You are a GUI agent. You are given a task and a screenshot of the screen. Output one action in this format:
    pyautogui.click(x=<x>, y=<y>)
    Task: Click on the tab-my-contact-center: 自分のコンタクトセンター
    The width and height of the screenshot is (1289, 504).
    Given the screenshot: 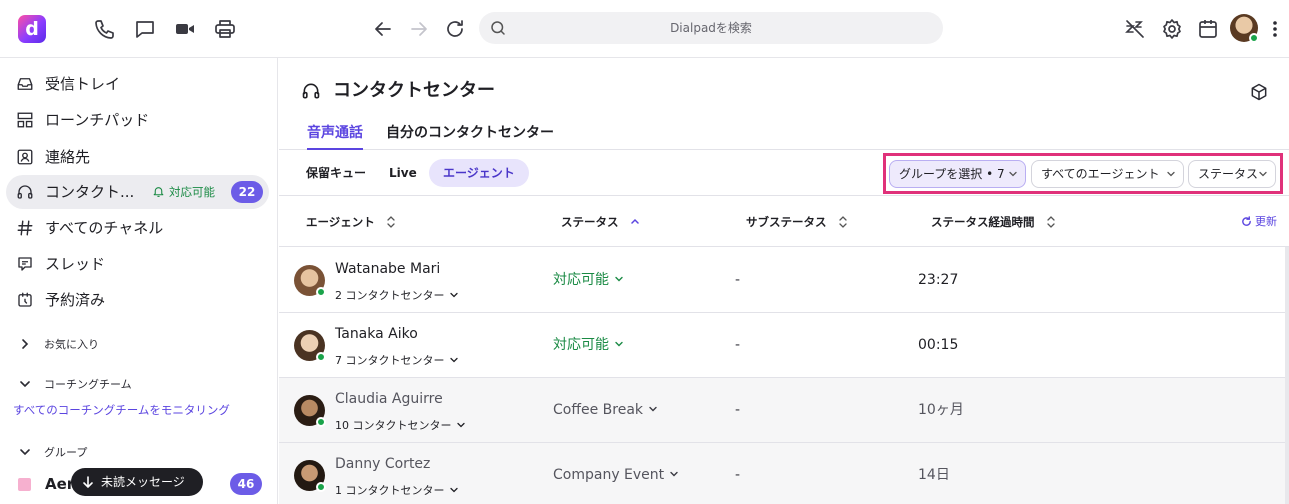 What is the action you would take?
    pyautogui.click(x=470, y=135)
    